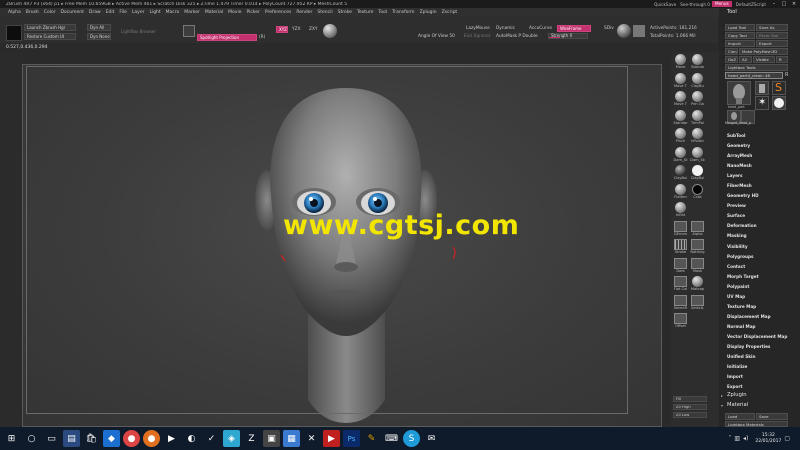 This screenshot has width=800, height=450. I want to click on brush-inflat-button: Inflat, so click(680, 209).